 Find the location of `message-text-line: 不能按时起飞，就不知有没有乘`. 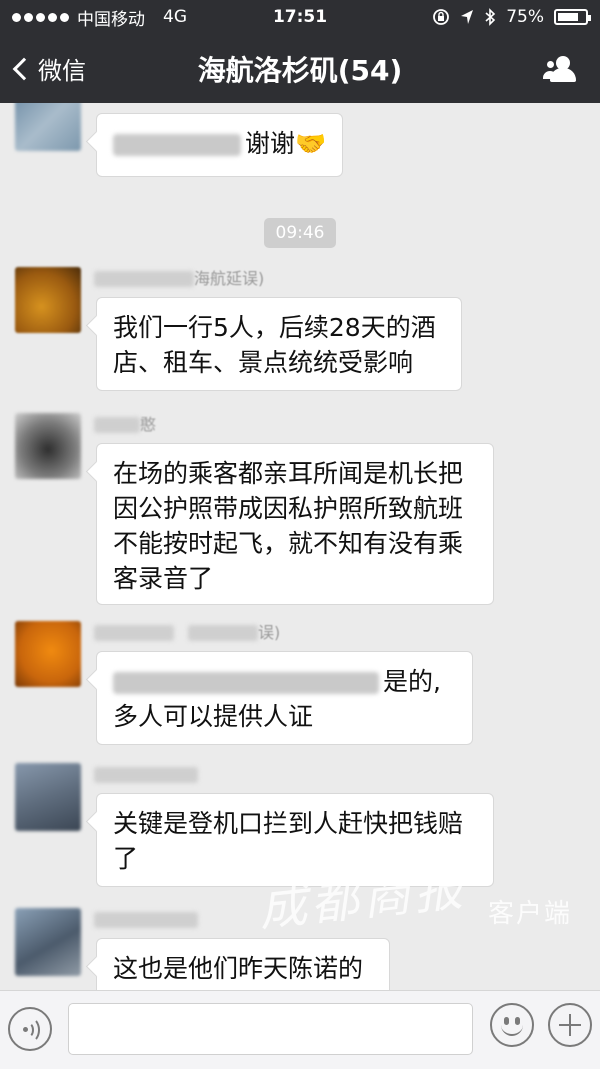

message-text-line: 不能按时起飞，就不知有没有乘 is located at coordinates (288, 543).